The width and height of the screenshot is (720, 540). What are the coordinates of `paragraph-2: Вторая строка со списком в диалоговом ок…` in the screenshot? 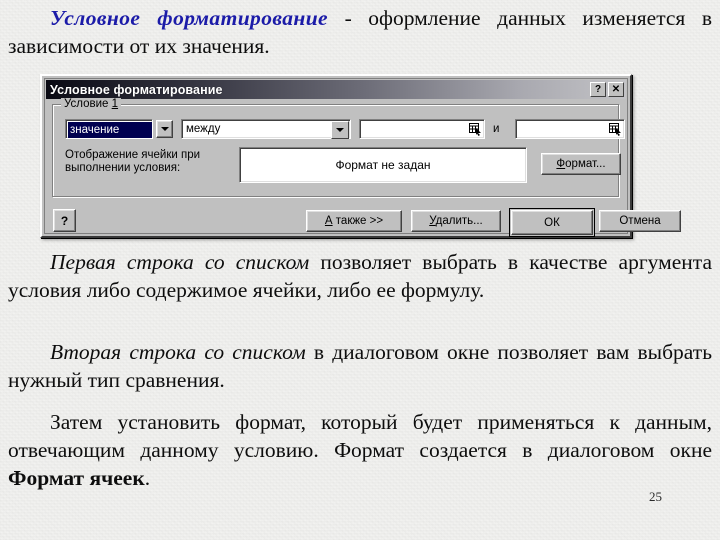 It's located at (360, 366).